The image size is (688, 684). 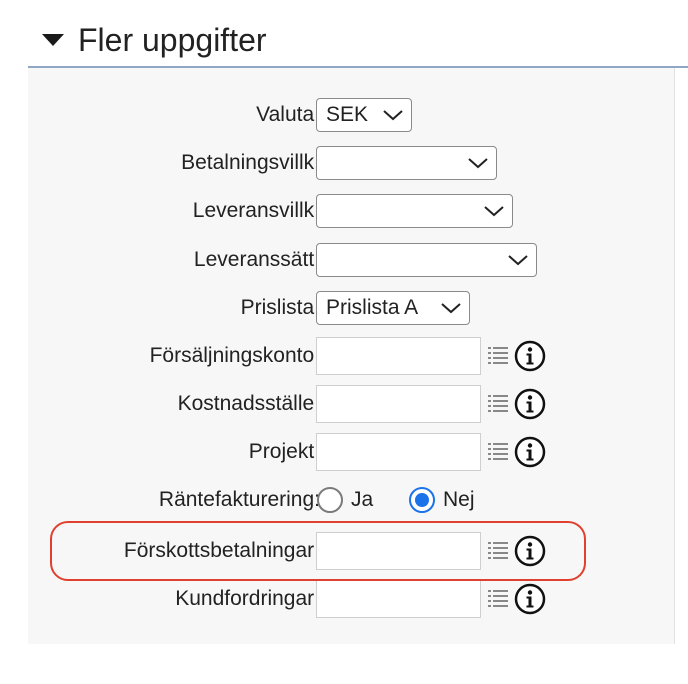 I want to click on betalningsvillkor-select, so click(x=406, y=163).